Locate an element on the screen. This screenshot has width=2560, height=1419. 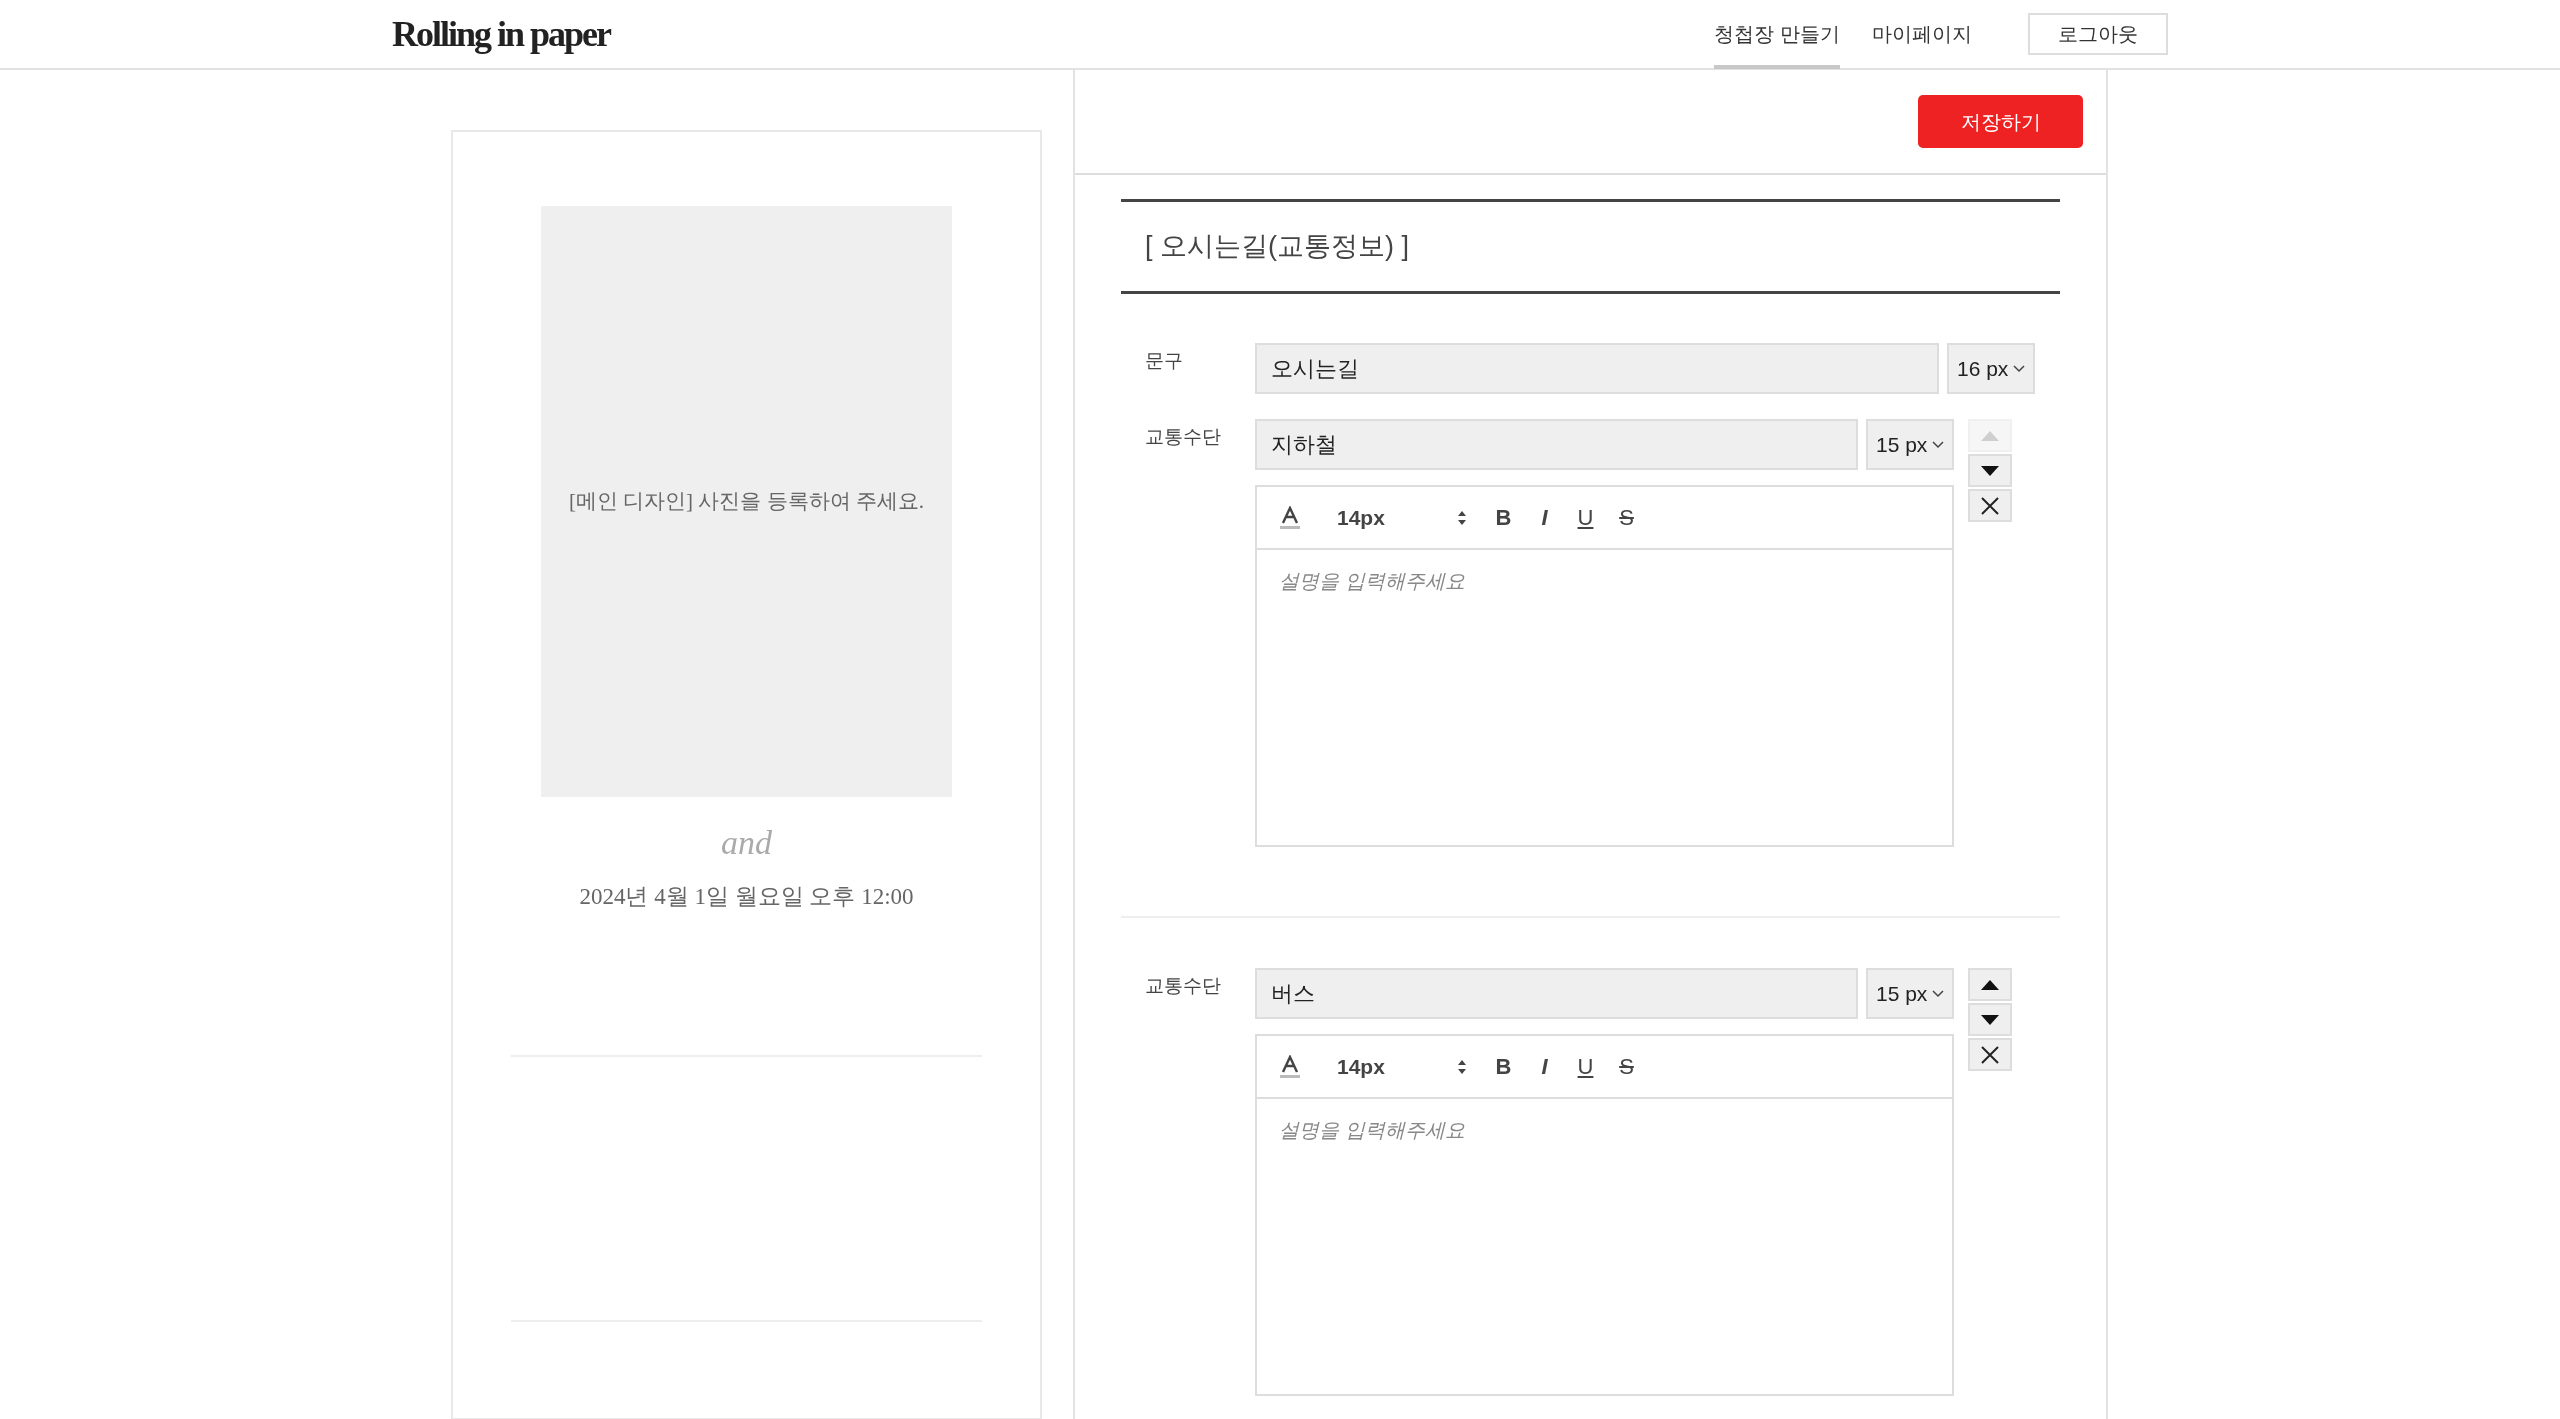
save-button: 저장하기 is located at coordinates (2000, 121).